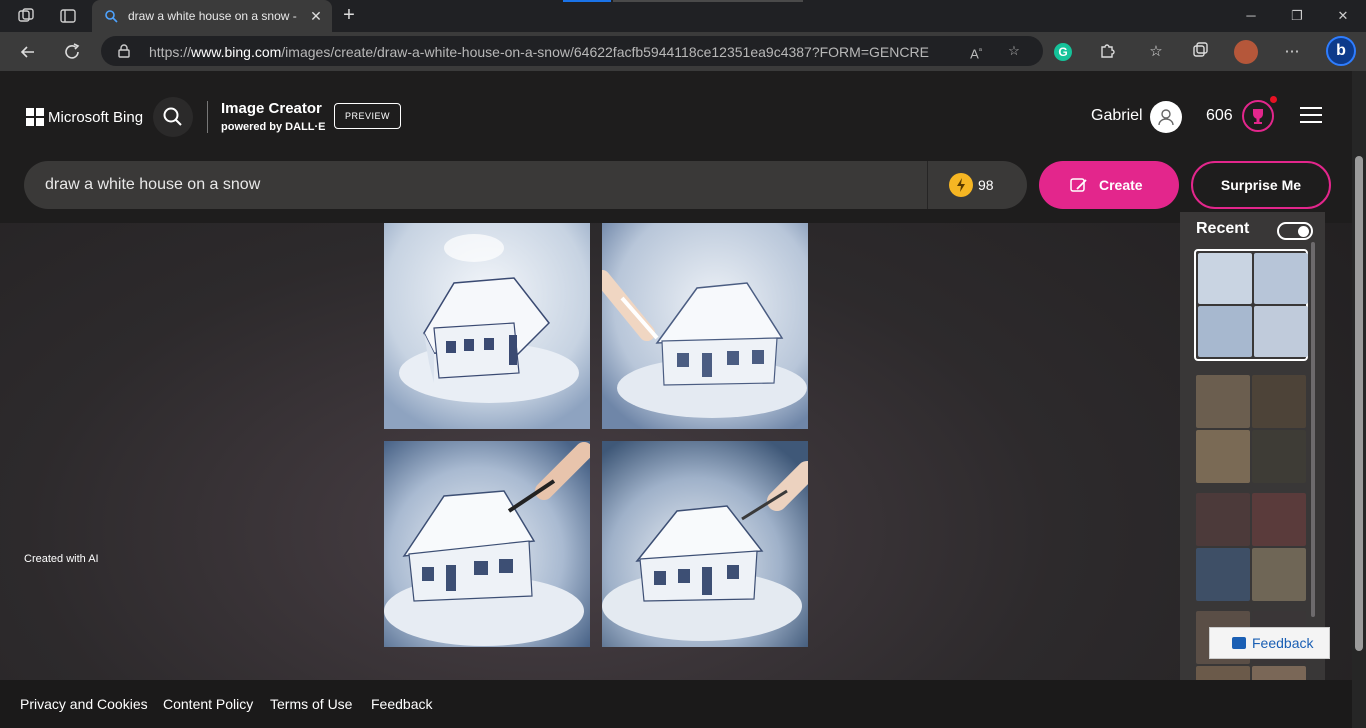 This screenshot has height=728, width=1366. I want to click on boost-icon, so click(961, 185).